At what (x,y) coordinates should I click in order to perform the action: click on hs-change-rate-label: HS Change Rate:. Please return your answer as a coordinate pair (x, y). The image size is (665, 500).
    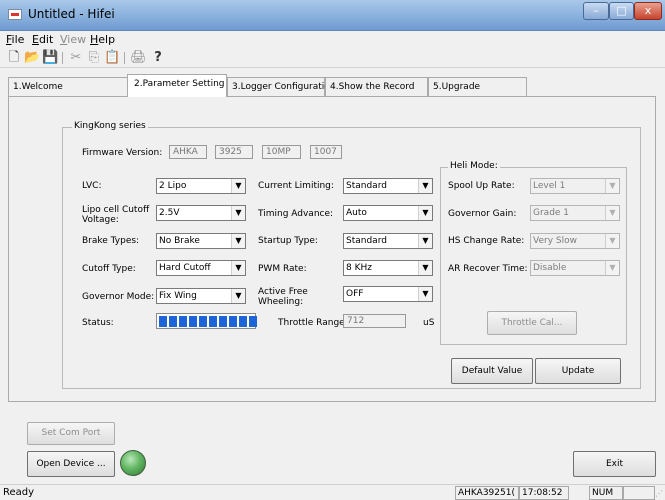
    Looking at the image, I should click on (486, 241).